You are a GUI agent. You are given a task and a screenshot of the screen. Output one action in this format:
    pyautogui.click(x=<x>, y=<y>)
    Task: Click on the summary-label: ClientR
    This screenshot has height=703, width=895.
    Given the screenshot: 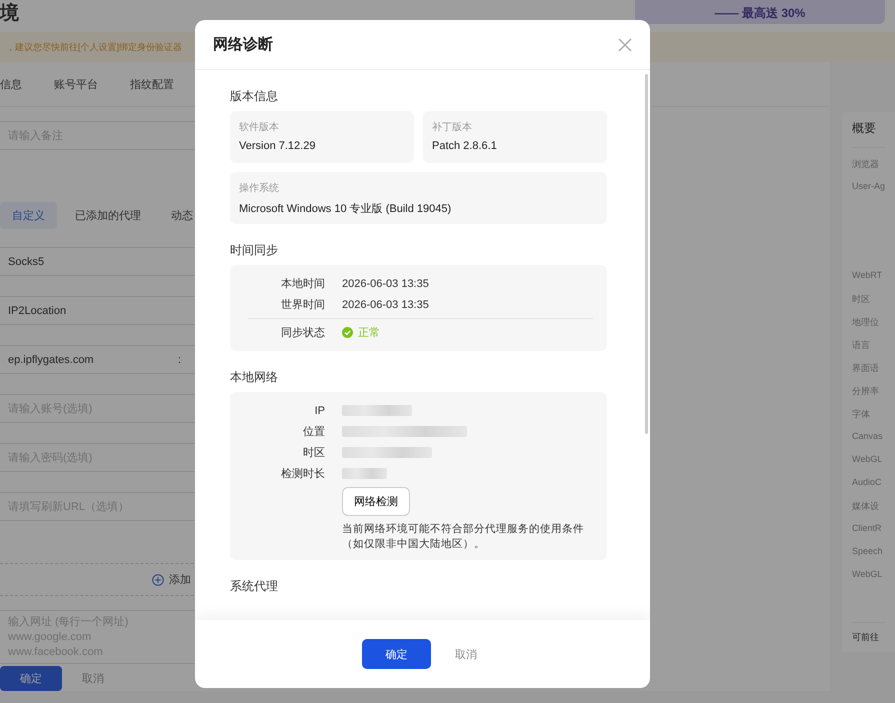 What is the action you would take?
    pyautogui.click(x=867, y=528)
    